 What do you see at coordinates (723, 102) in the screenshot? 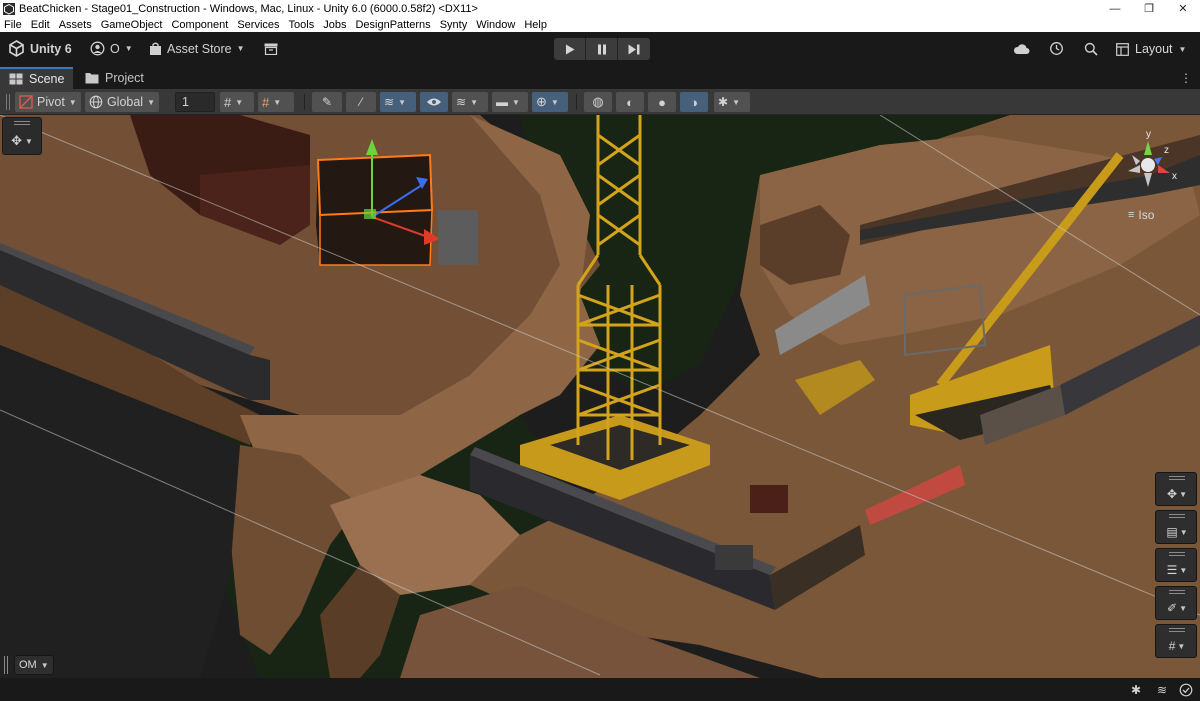
I see `bug-icon: ✱` at bounding box center [723, 102].